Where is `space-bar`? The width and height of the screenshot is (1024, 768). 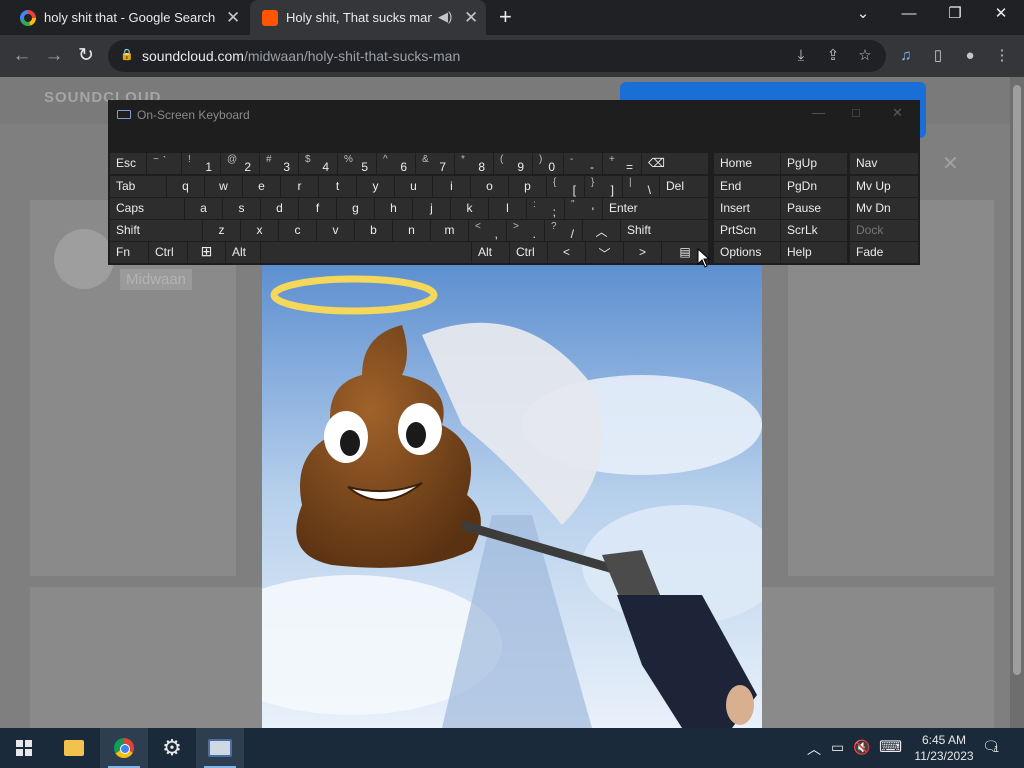 space-bar is located at coordinates (366, 252).